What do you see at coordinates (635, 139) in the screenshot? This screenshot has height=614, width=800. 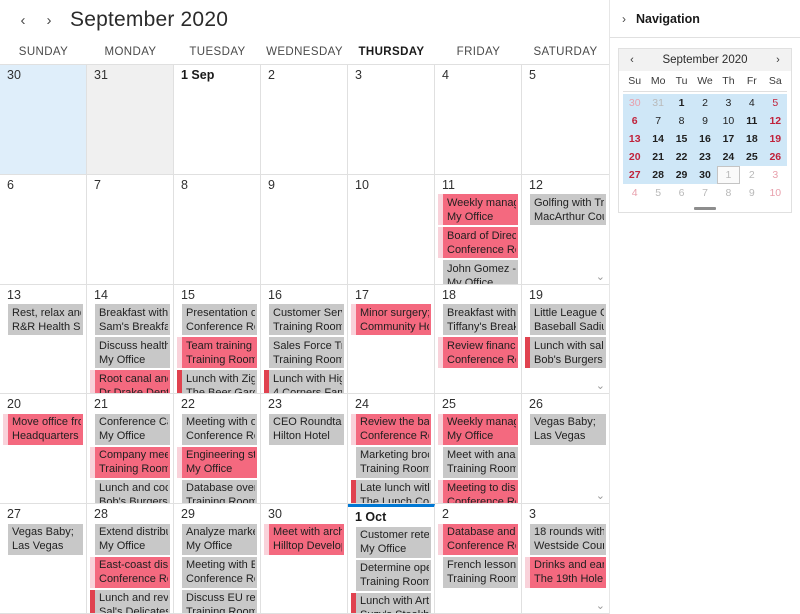 I see `mini-day-cell: 13` at bounding box center [635, 139].